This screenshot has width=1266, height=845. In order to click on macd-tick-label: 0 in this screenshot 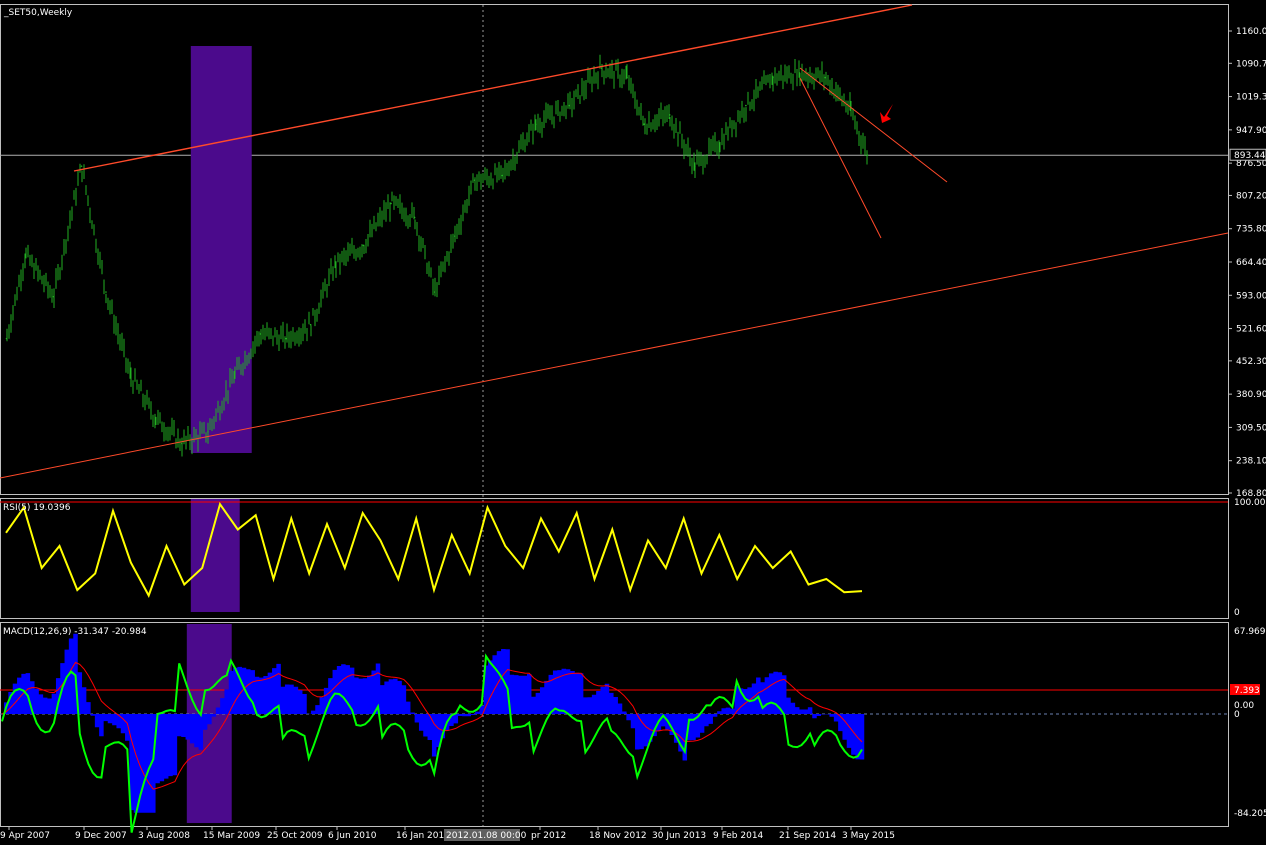, I will do `click(1237, 715)`.